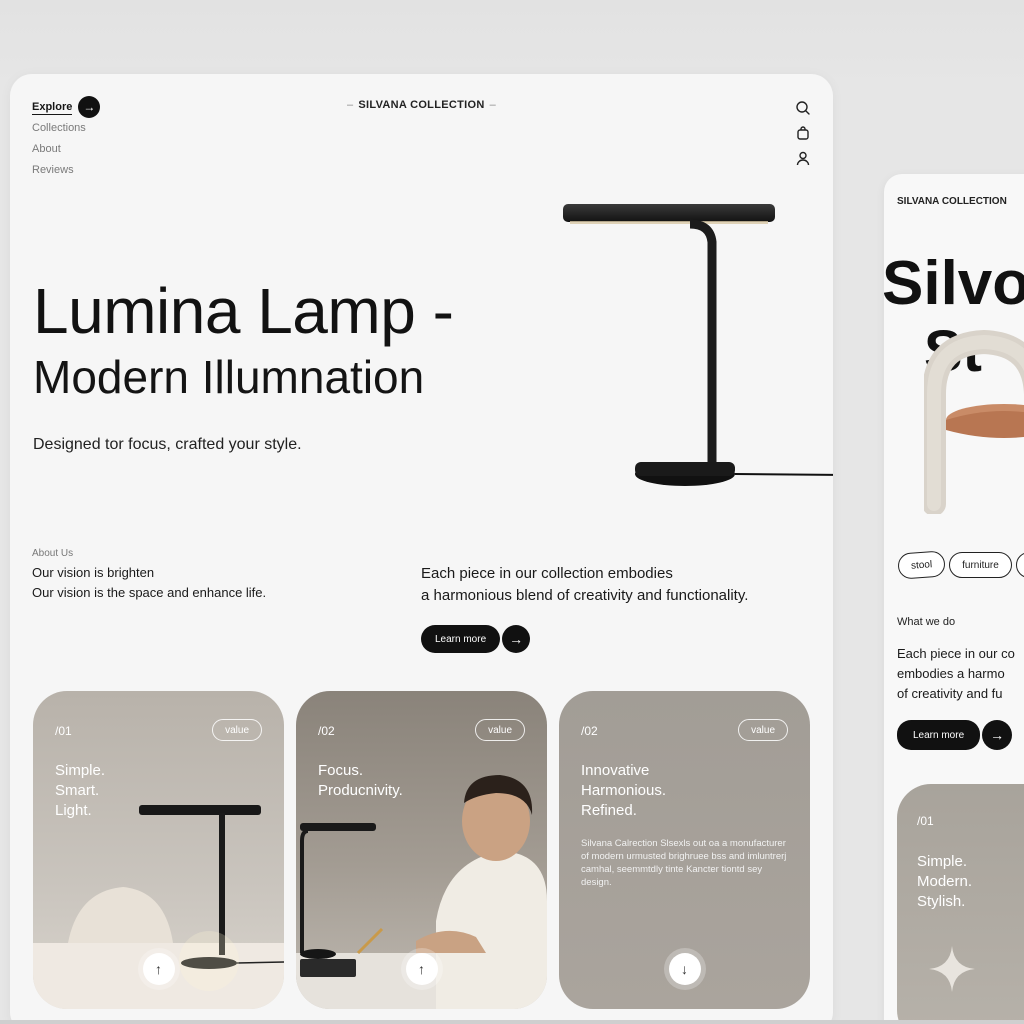  Describe the element at coordinates (167, 444) in the screenshot. I see `hero-subtitle: Designed tor focus, crafted your style.` at that location.